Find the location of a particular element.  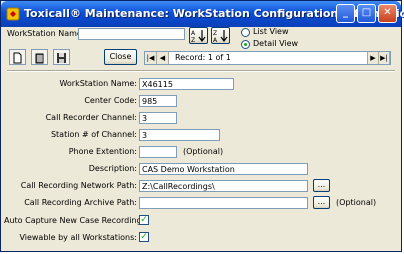

previous-record-icon: ◀ is located at coordinates (162, 58).